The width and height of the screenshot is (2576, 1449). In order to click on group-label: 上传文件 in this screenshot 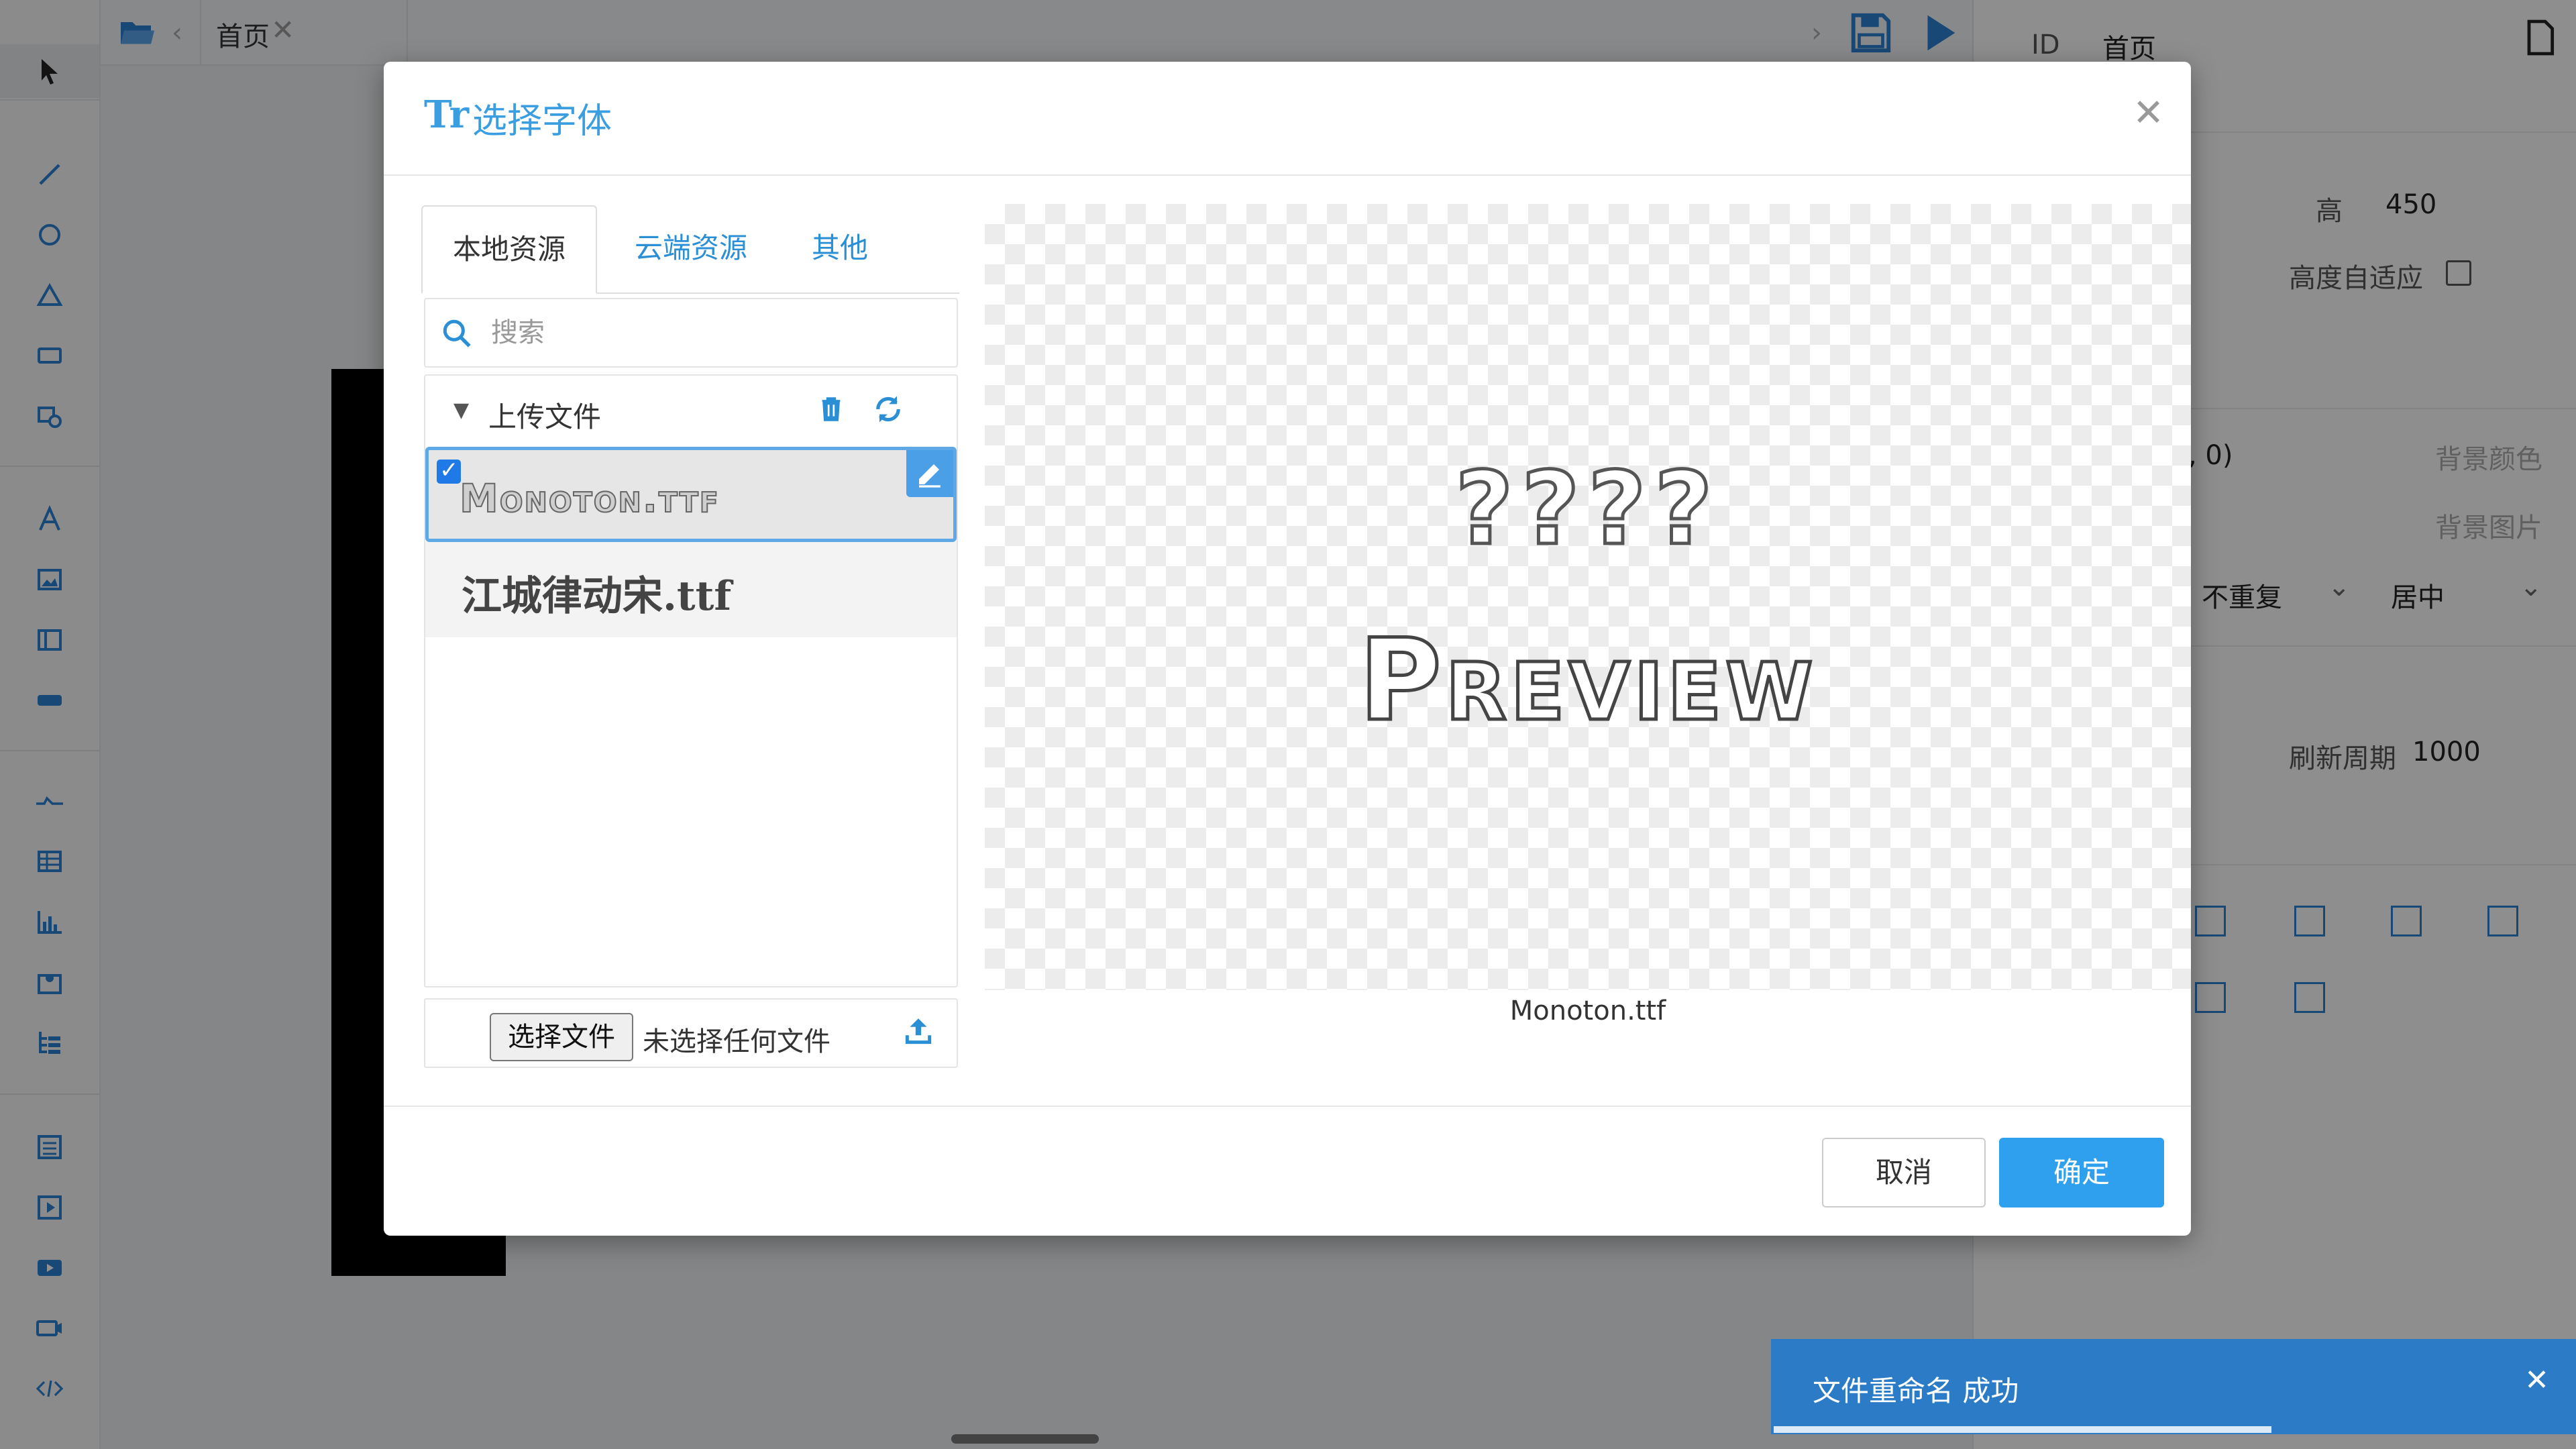, I will do `click(545, 416)`.